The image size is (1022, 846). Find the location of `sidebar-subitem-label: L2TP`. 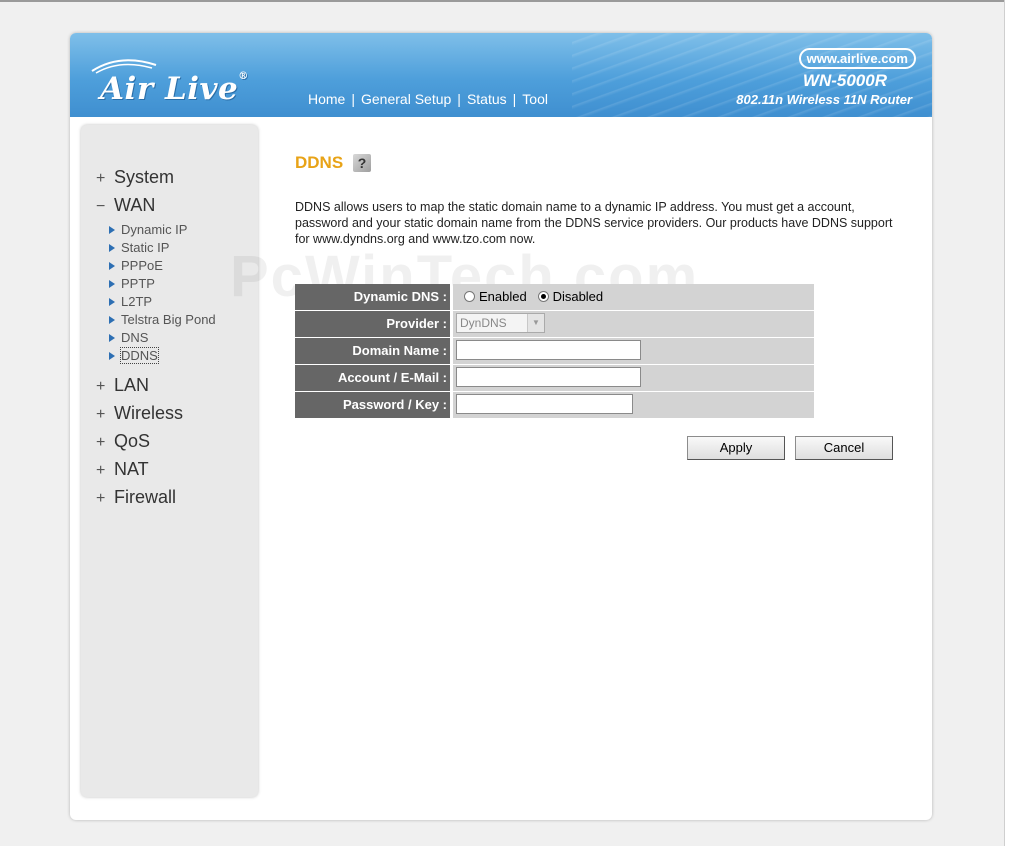

sidebar-subitem-label: L2TP is located at coordinates (137, 301).